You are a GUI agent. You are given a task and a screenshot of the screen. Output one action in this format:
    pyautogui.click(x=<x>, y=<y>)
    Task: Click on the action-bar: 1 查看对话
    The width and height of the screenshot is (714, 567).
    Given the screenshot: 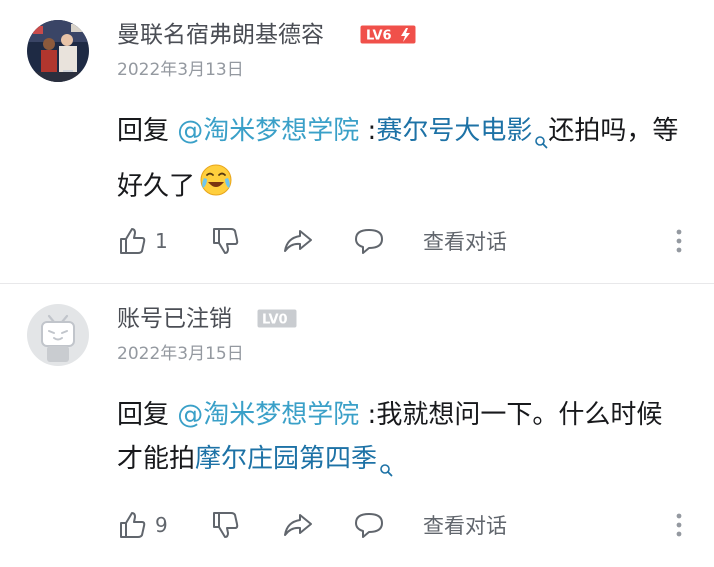 What is the action you would take?
    pyautogui.click(x=357, y=241)
    